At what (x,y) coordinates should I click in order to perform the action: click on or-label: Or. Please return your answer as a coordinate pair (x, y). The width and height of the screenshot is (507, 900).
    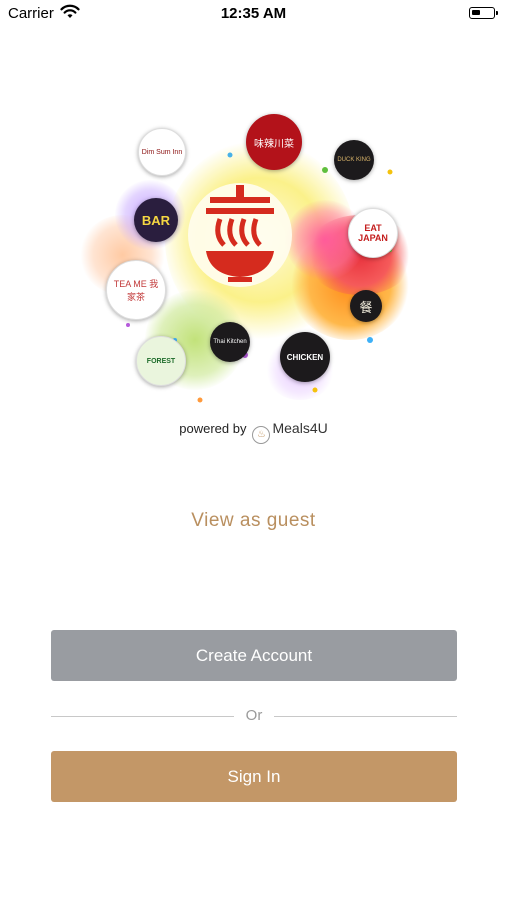
    Looking at the image, I should click on (254, 715).